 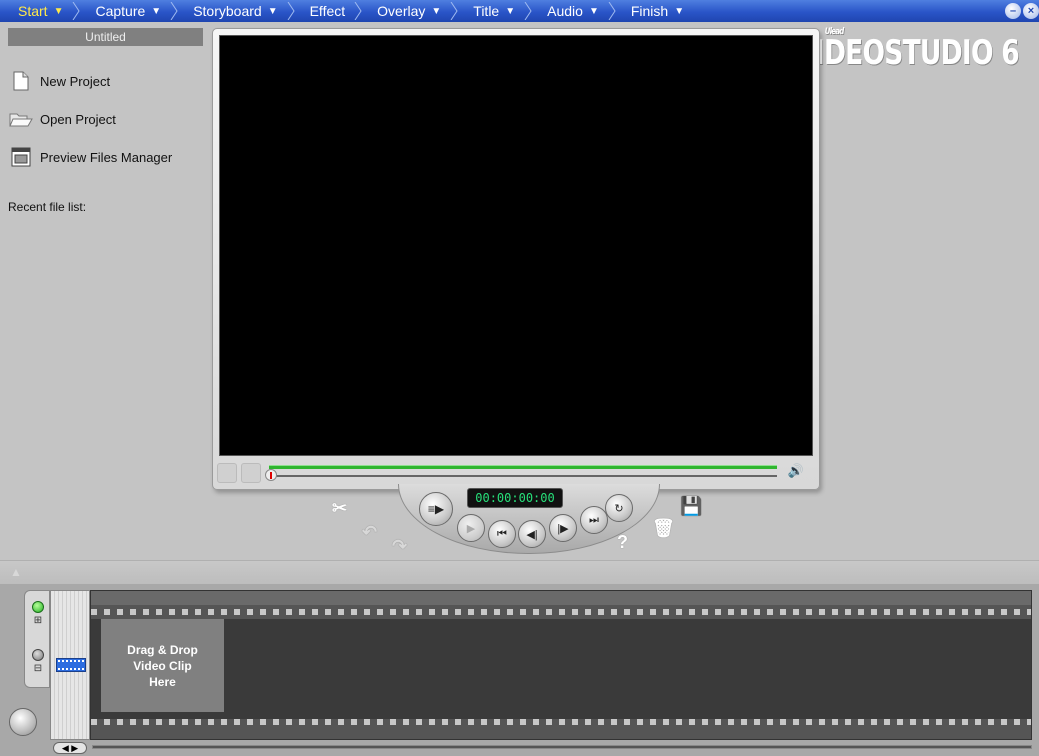 I want to click on step-finish: Finish ▼, so click(x=659, y=11).